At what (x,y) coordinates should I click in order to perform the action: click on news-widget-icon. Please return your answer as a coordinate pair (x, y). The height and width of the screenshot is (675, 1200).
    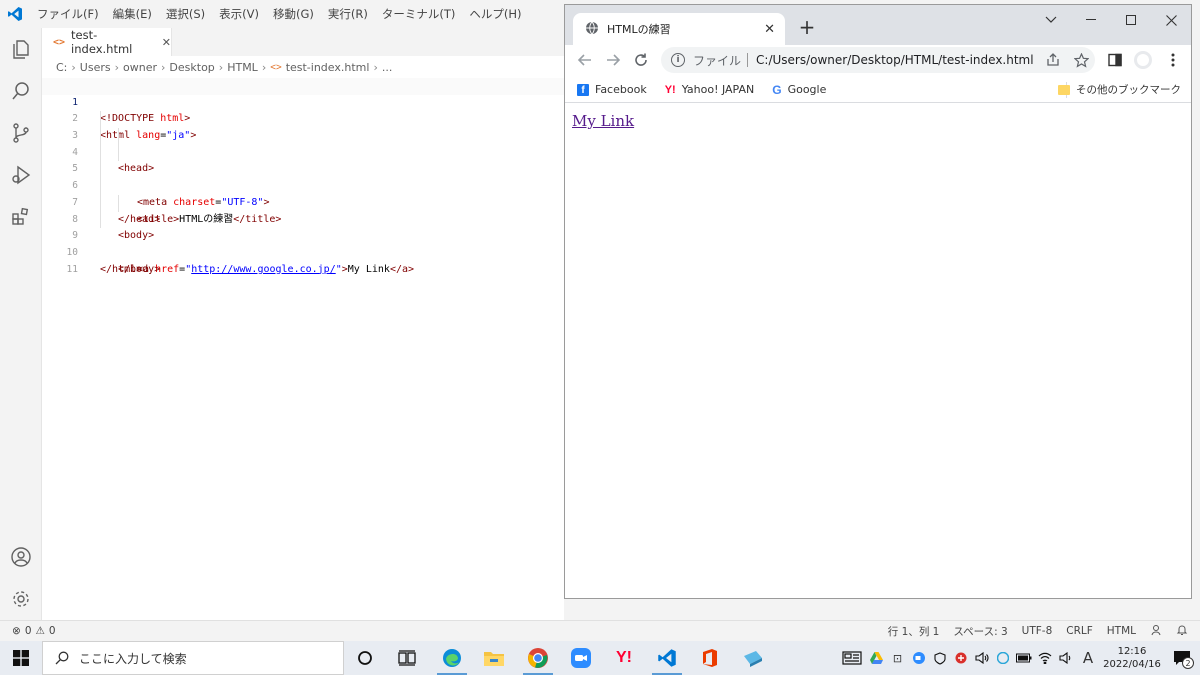
    Looking at the image, I should click on (852, 658).